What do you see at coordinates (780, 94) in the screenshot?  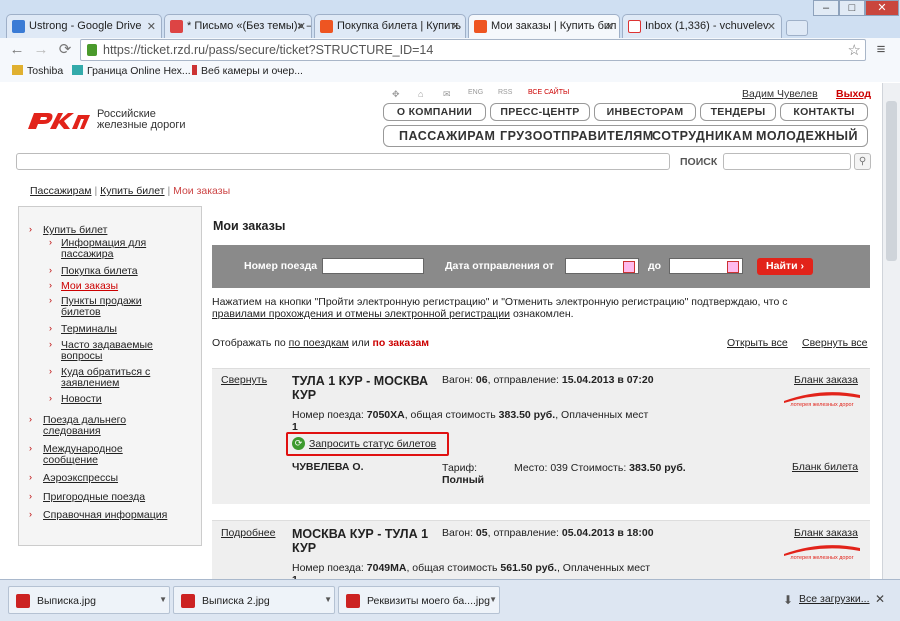 I see `user-name-link: Вадим Чувелев` at bounding box center [780, 94].